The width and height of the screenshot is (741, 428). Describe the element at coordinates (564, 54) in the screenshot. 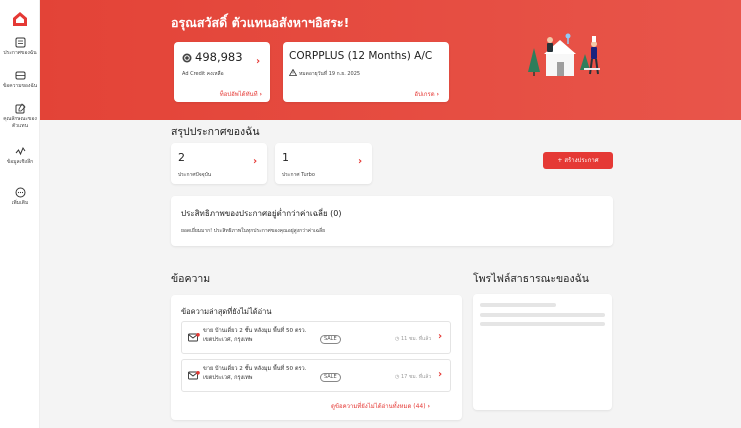

I see `house-illustration` at that location.